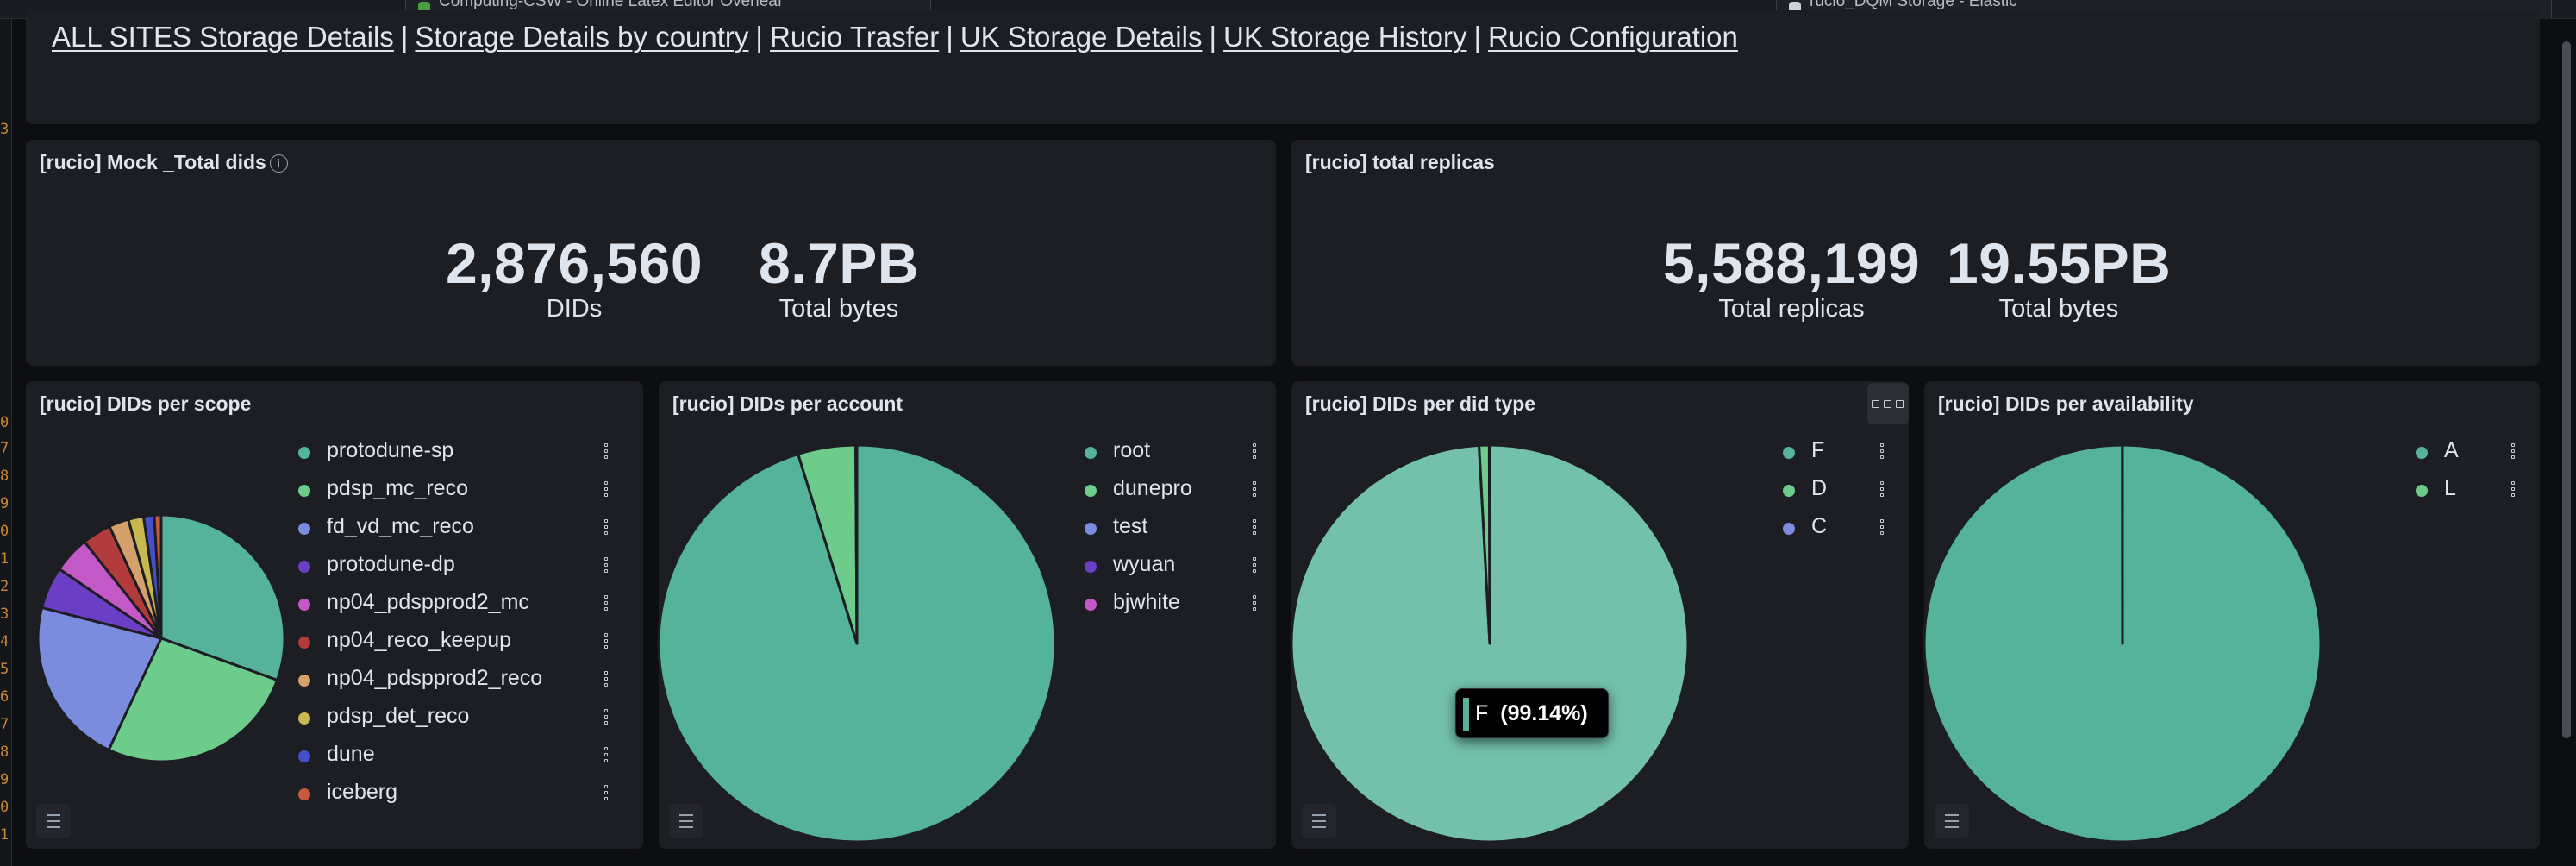  What do you see at coordinates (470, 457) in the screenshot?
I see `legend-item: protodune-sp` at bounding box center [470, 457].